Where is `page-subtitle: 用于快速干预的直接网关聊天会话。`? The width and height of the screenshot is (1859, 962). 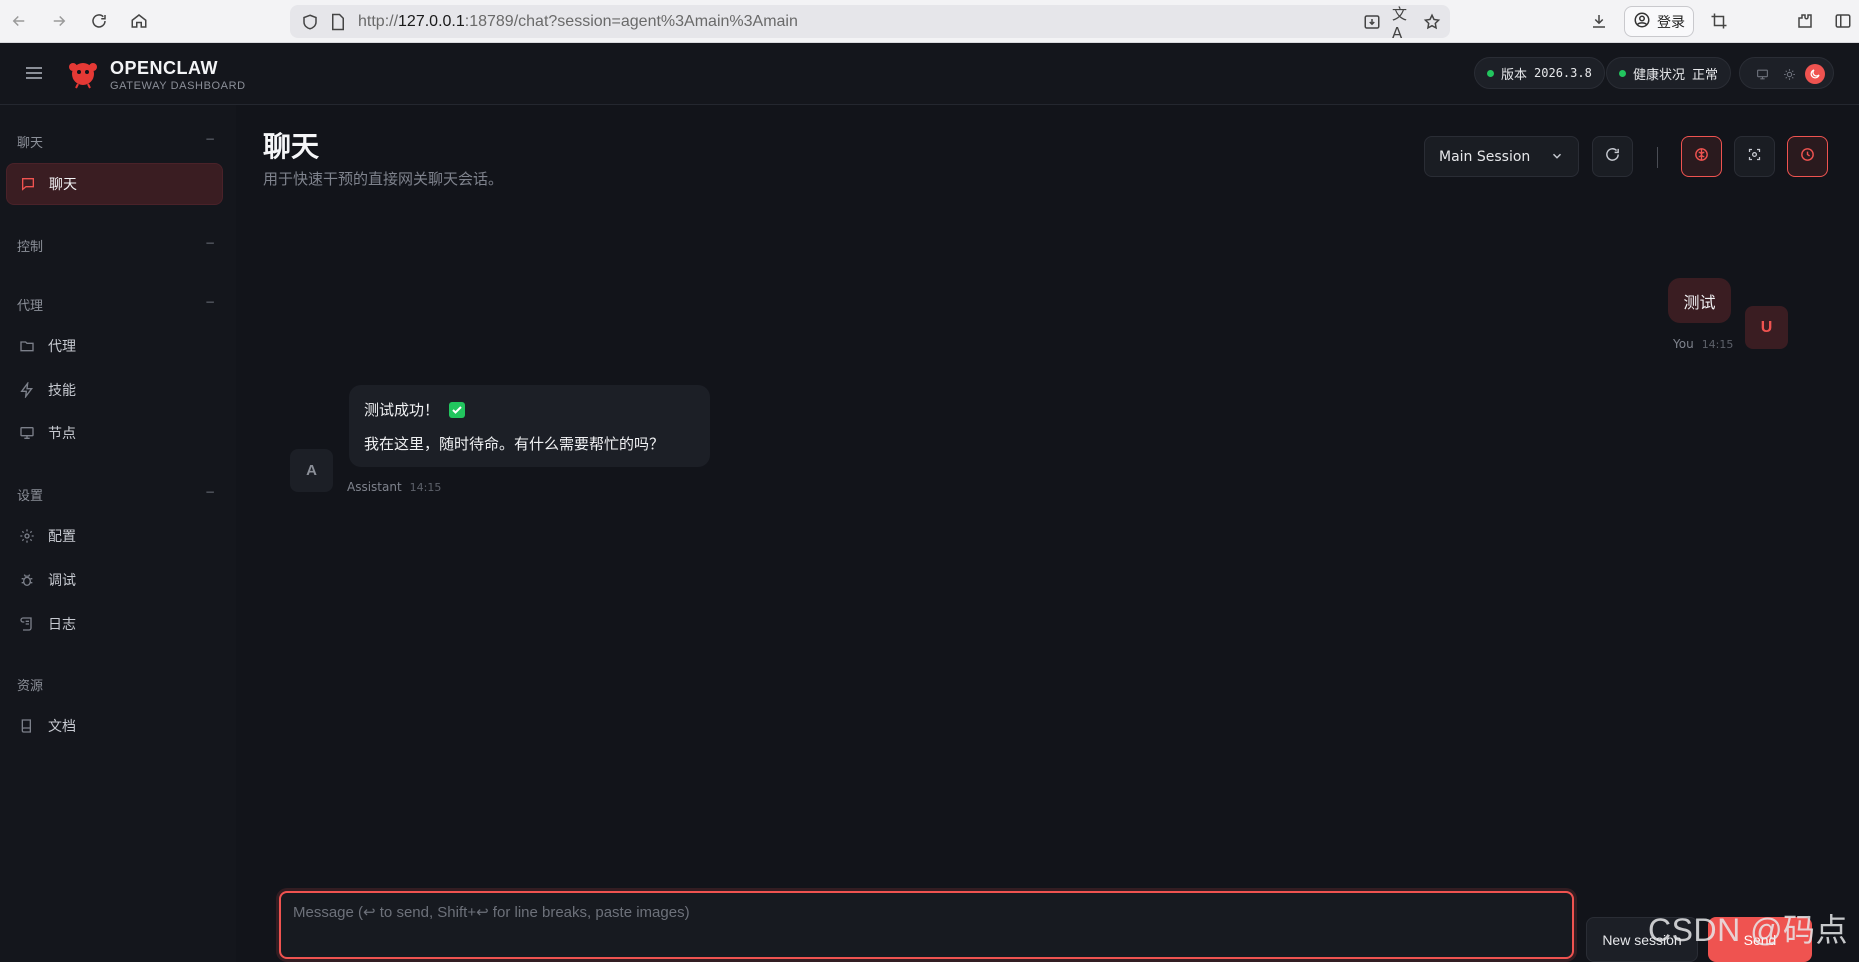
page-subtitle: 用于快速干预的直接网关聊天会话。 is located at coordinates (383, 179).